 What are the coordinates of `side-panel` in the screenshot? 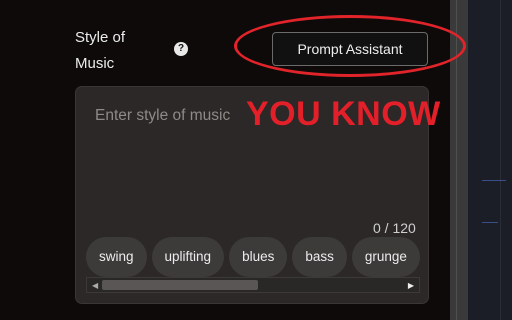 It's located at (490, 160).